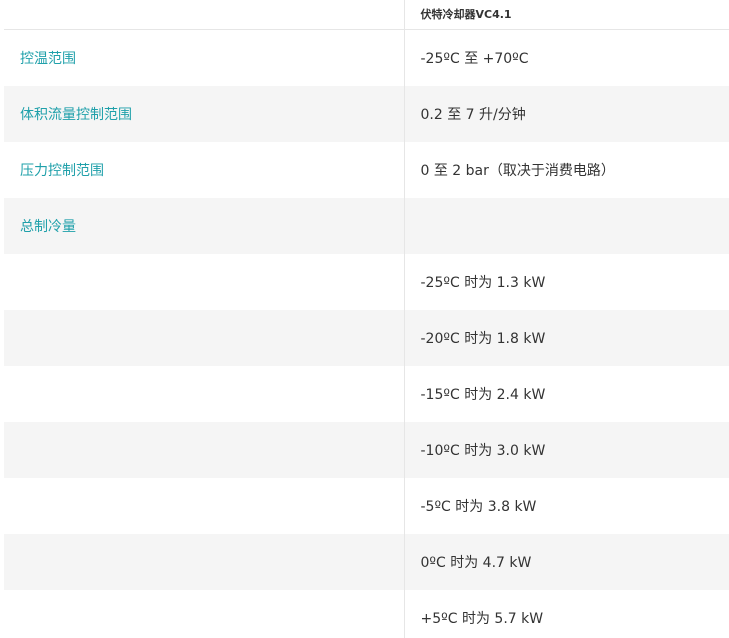 The height and width of the screenshot is (638, 729). I want to click on table-header-row: 伏特冷却器VC4.1, so click(366, 15).